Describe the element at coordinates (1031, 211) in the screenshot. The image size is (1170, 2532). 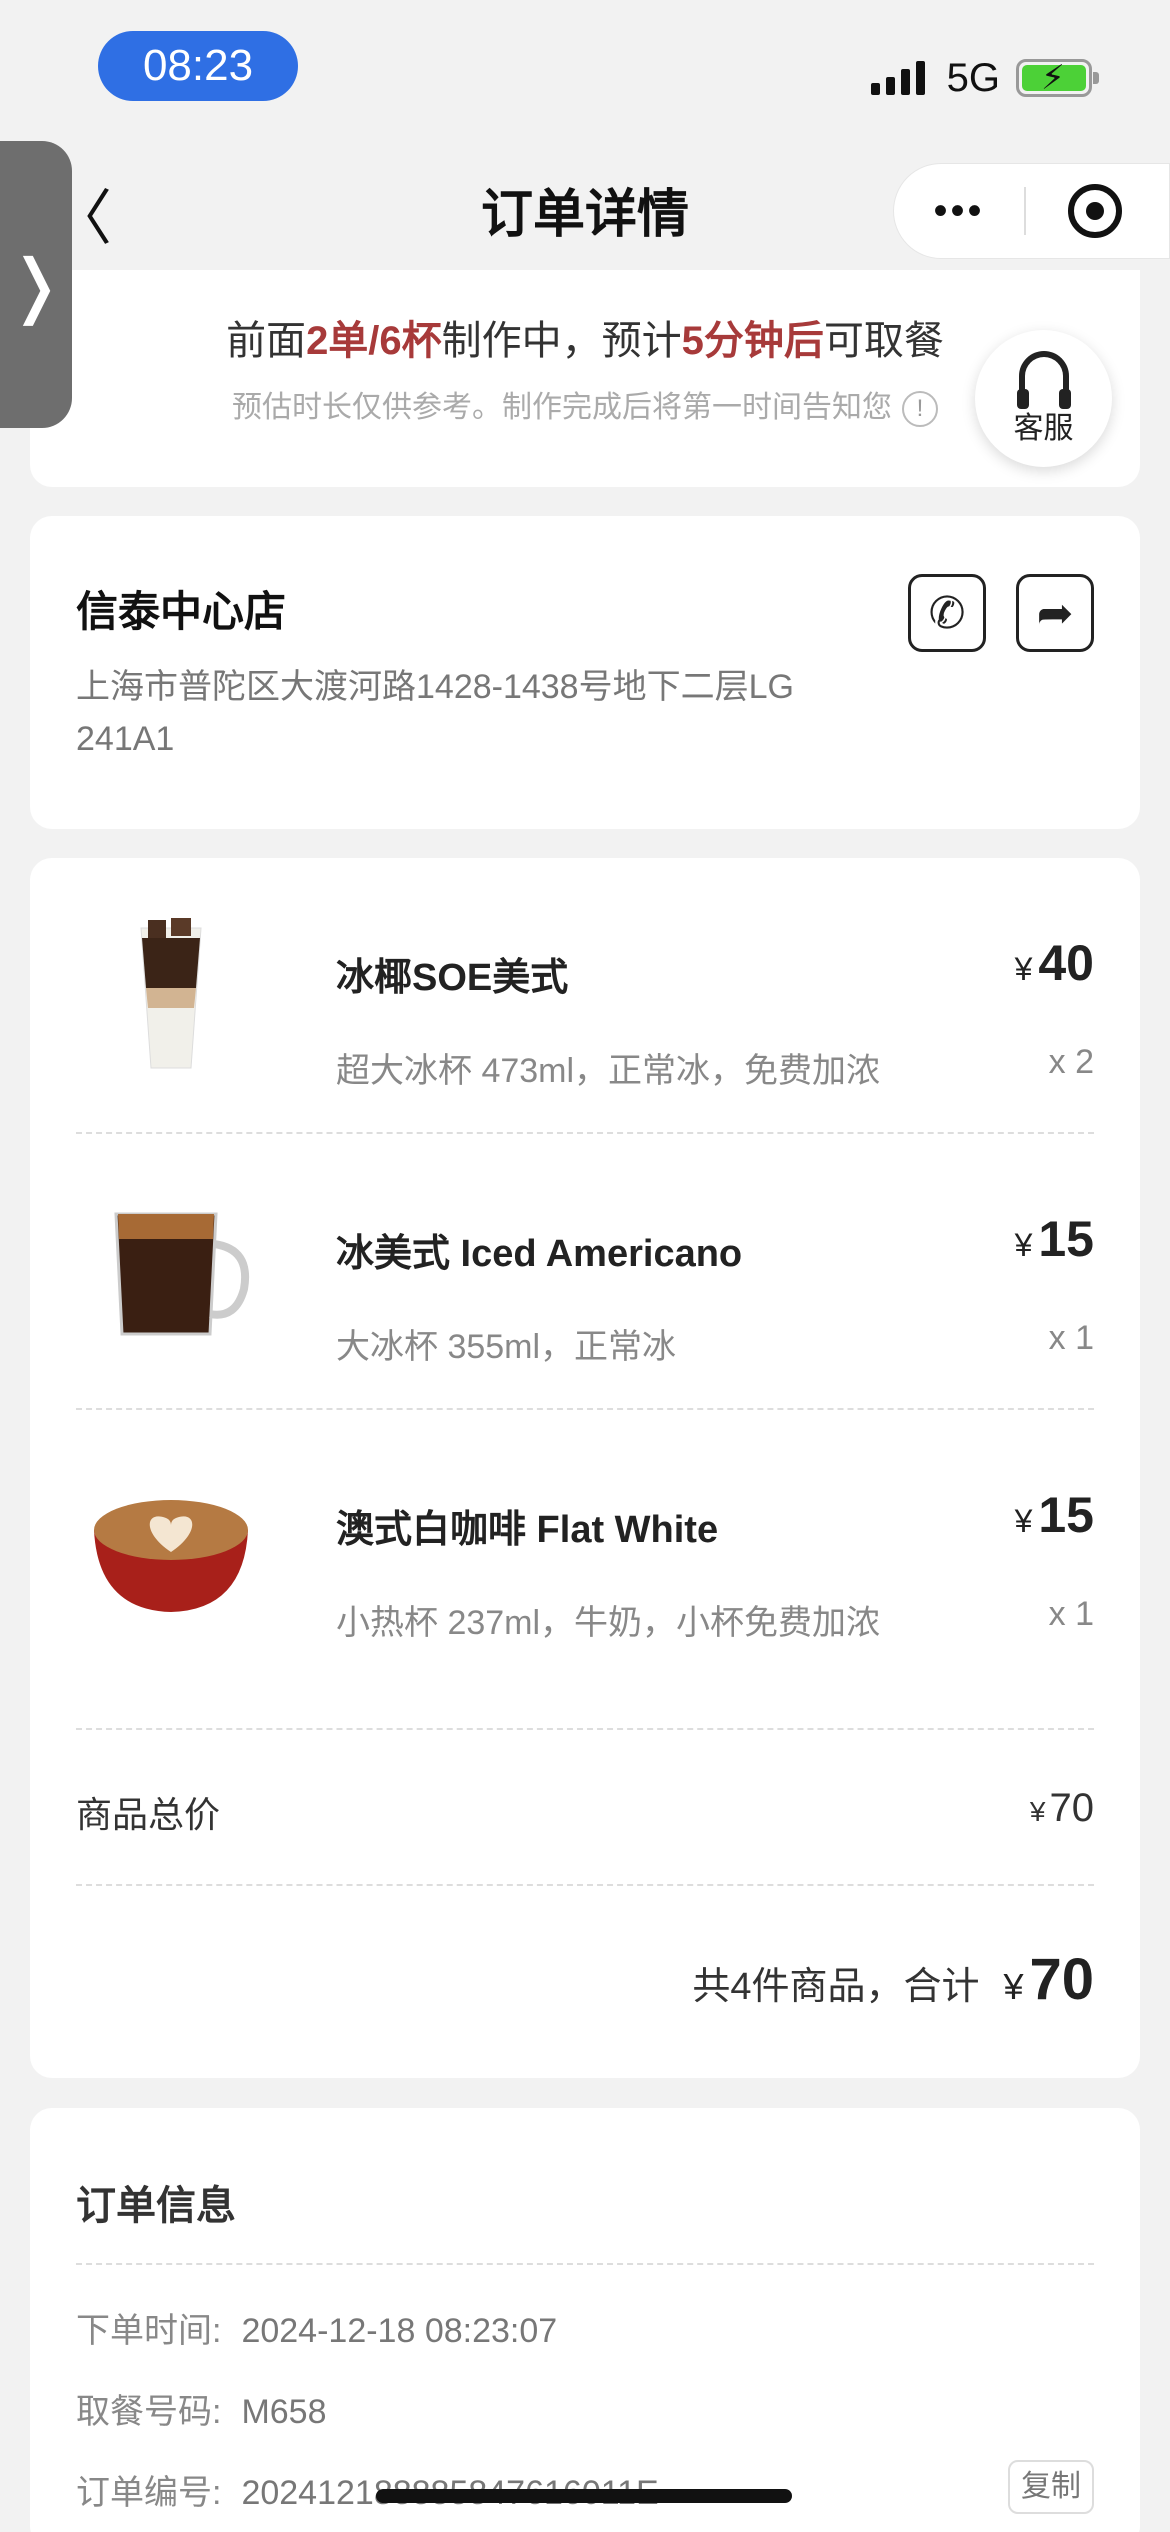
I see `mini-program-capsule: •••` at that location.